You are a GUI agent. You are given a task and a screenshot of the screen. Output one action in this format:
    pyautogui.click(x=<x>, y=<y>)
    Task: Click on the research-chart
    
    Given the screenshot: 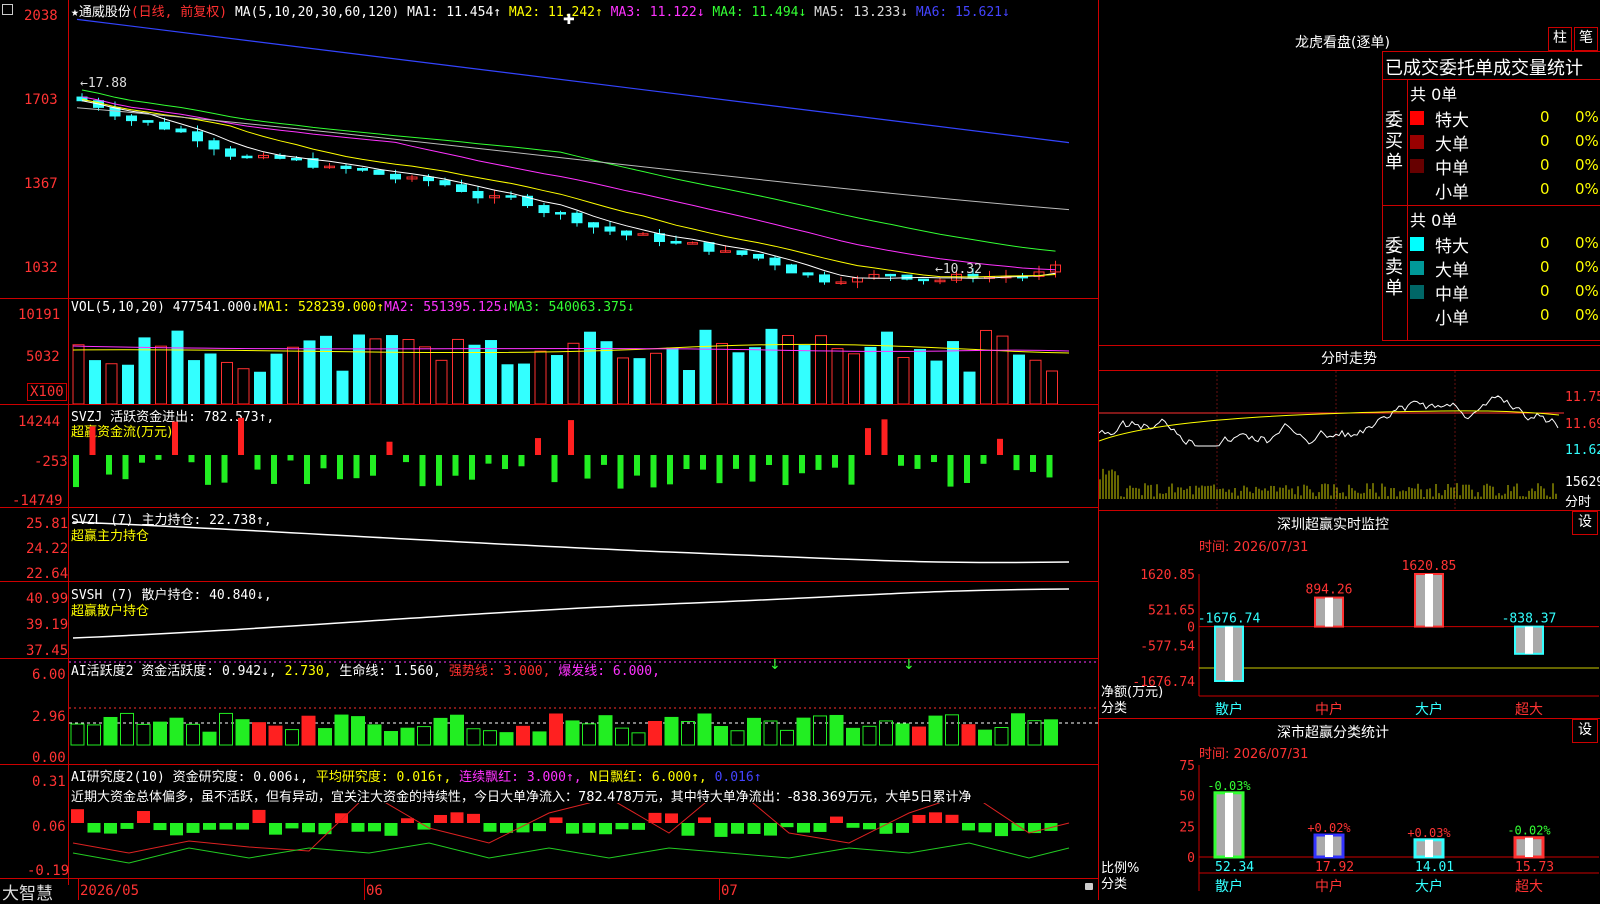 What is the action you would take?
    pyautogui.click(x=583, y=840)
    